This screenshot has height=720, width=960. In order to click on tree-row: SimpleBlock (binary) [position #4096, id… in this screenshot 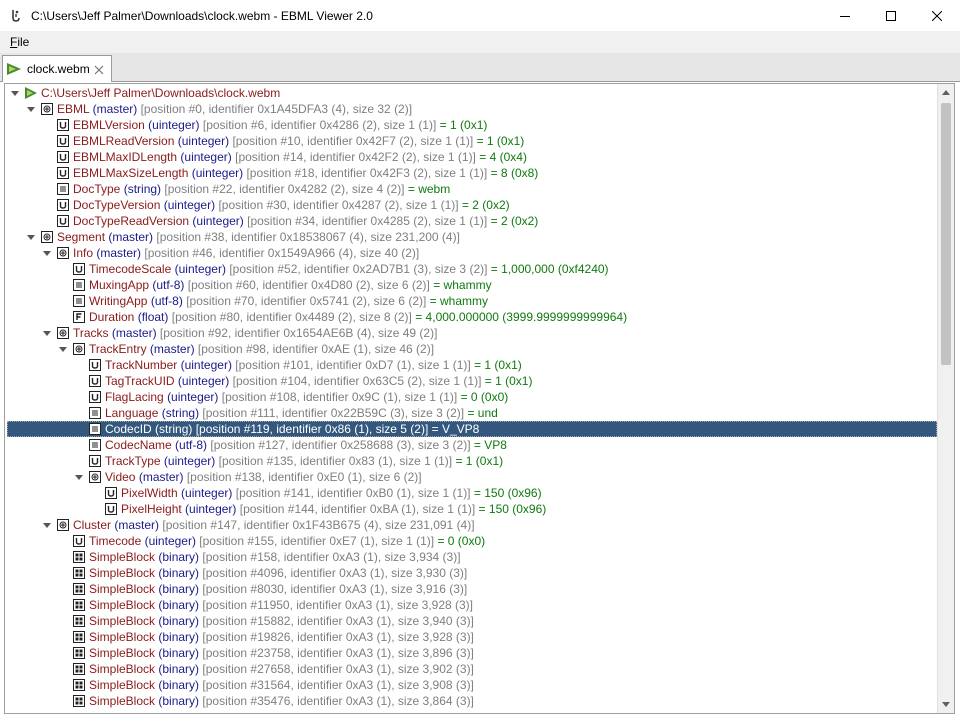, I will do `click(472, 573)`.